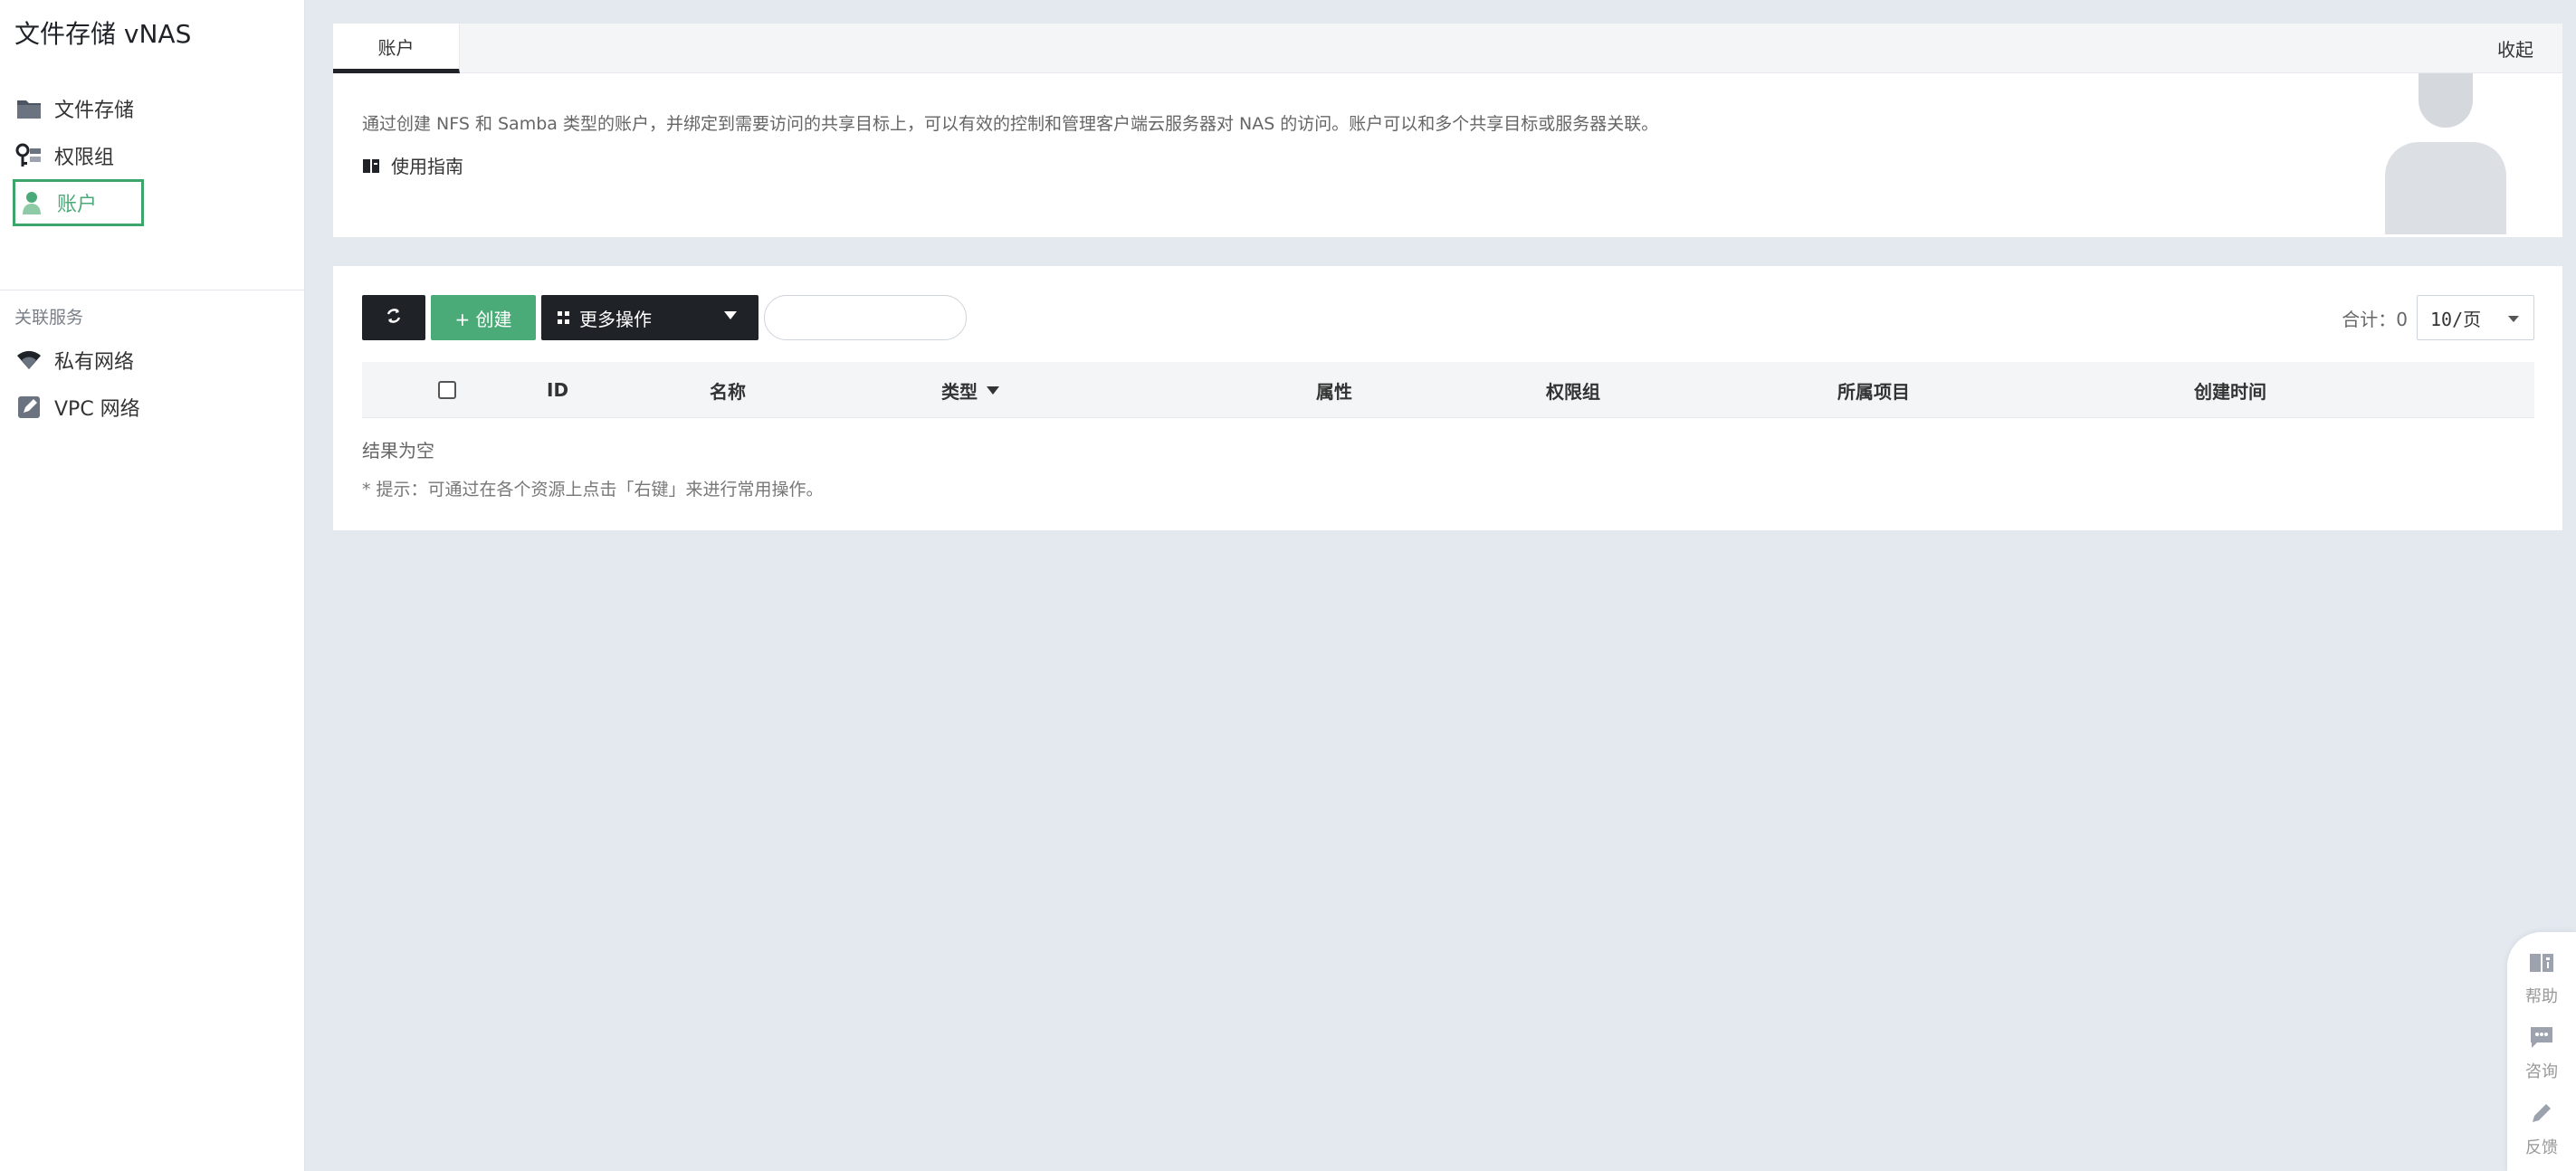 The width and height of the screenshot is (2576, 1171). Describe the element at coordinates (960, 391) in the screenshot. I see `column-header-type-label: 类型` at that location.